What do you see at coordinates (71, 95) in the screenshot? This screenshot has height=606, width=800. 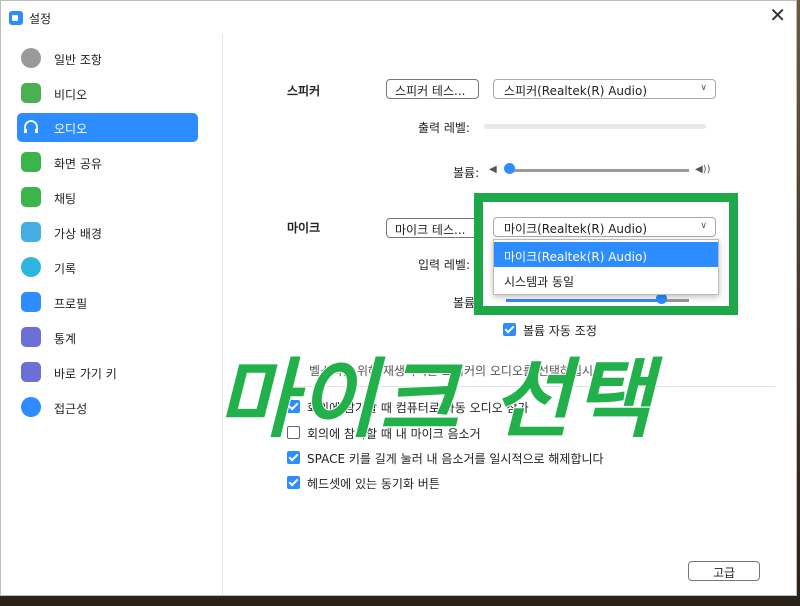 I see `sidebar-item-label: 비디오` at bounding box center [71, 95].